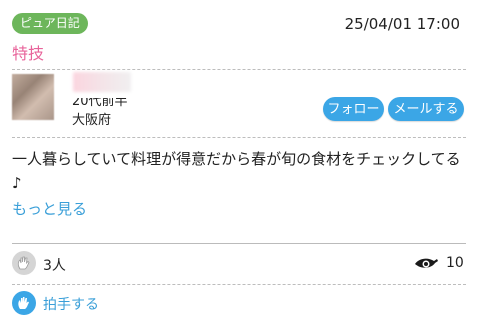 The height and width of the screenshot is (325, 478). I want to click on post-datetime: 25/04/01 17:00, so click(402, 24).